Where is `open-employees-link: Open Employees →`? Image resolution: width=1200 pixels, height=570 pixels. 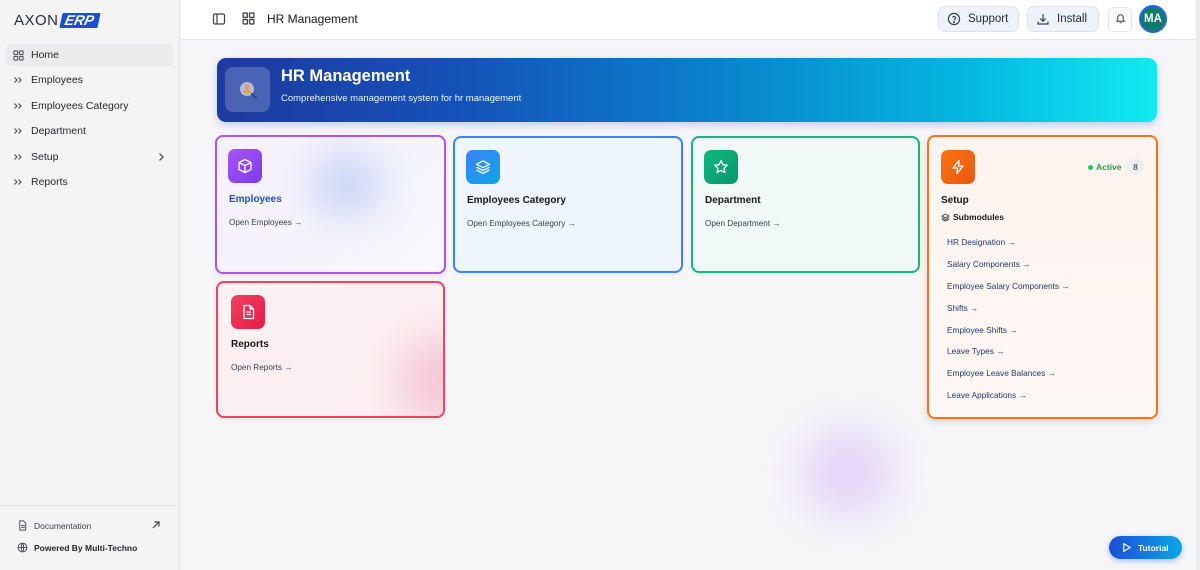
open-employees-link: Open Employees → is located at coordinates (265, 222).